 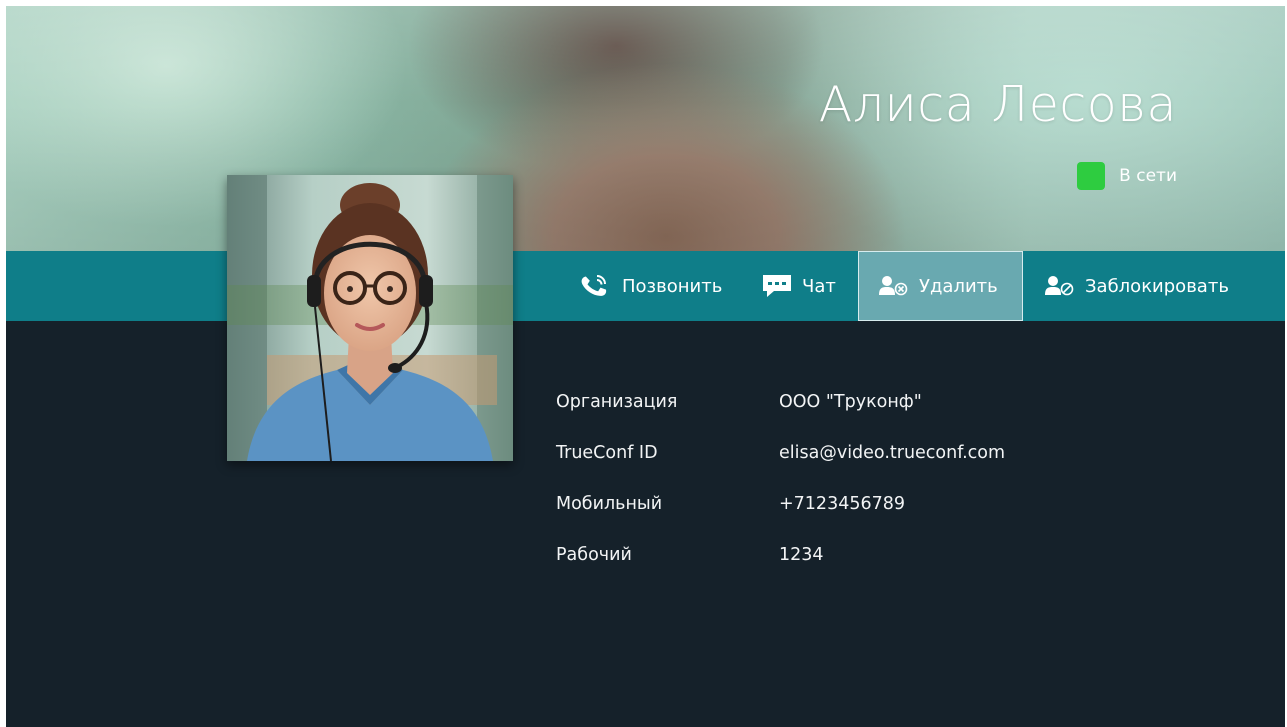 I want to click on contact-name: Алиса Лесова, so click(x=997, y=104).